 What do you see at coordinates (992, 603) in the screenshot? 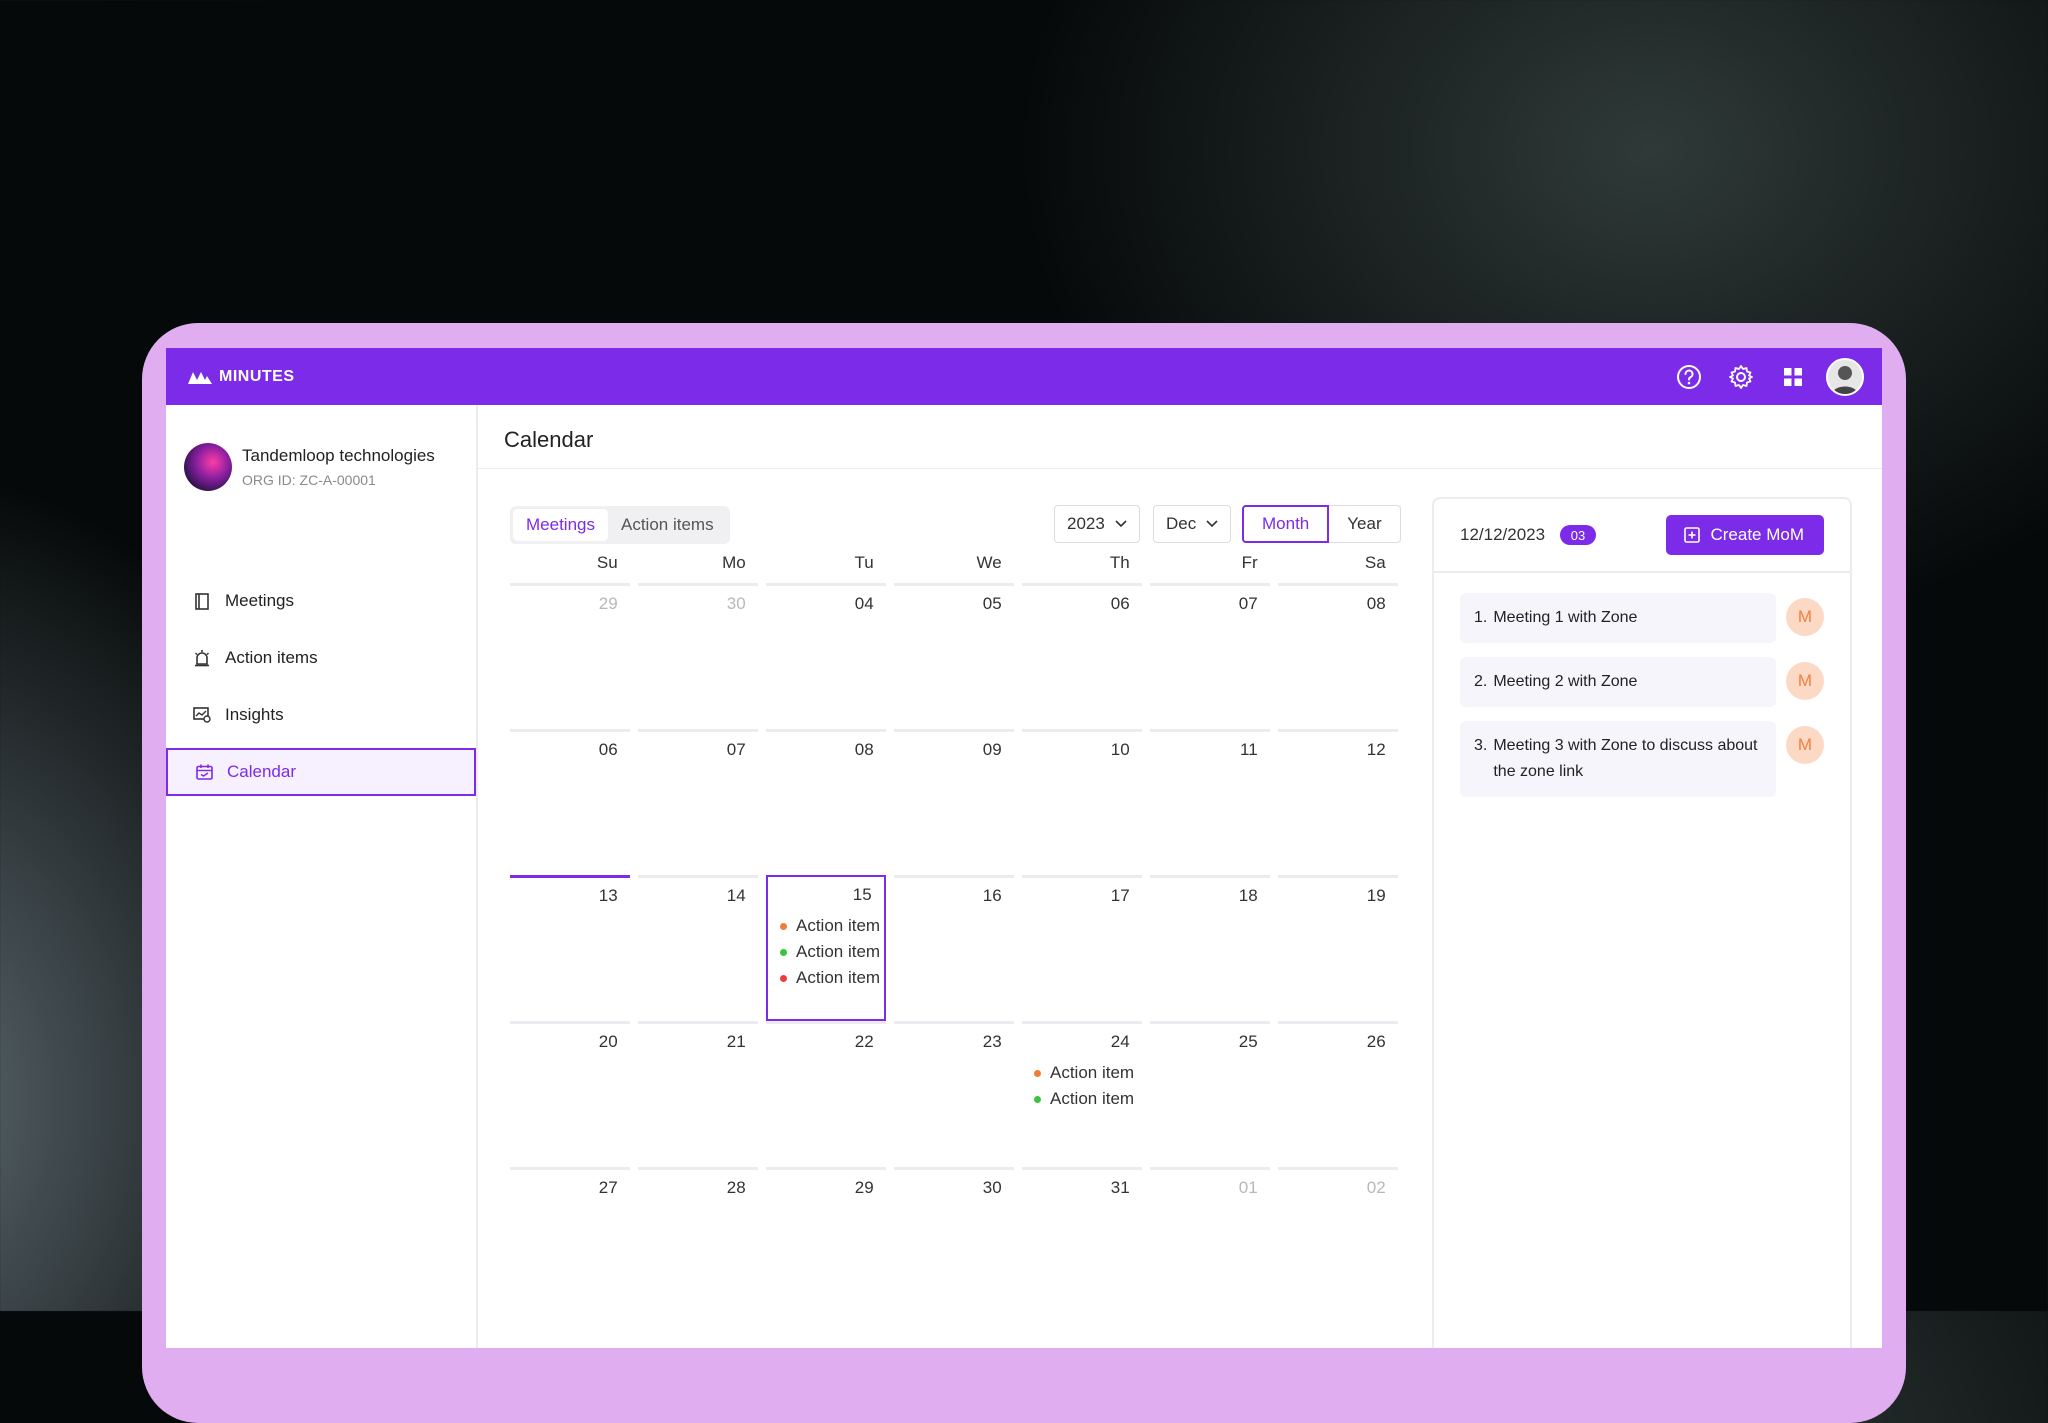
I see `day-number: 05` at bounding box center [992, 603].